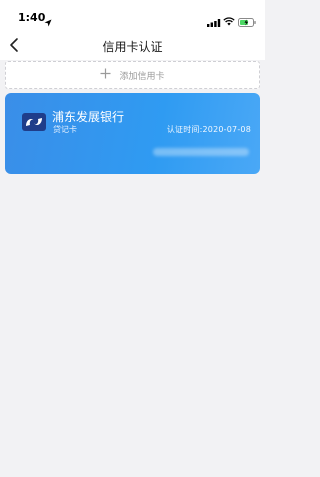 Image resolution: width=320 pixels, height=477 pixels. What do you see at coordinates (105, 75) in the screenshot?
I see `plus-icon` at bounding box center [105, 75].